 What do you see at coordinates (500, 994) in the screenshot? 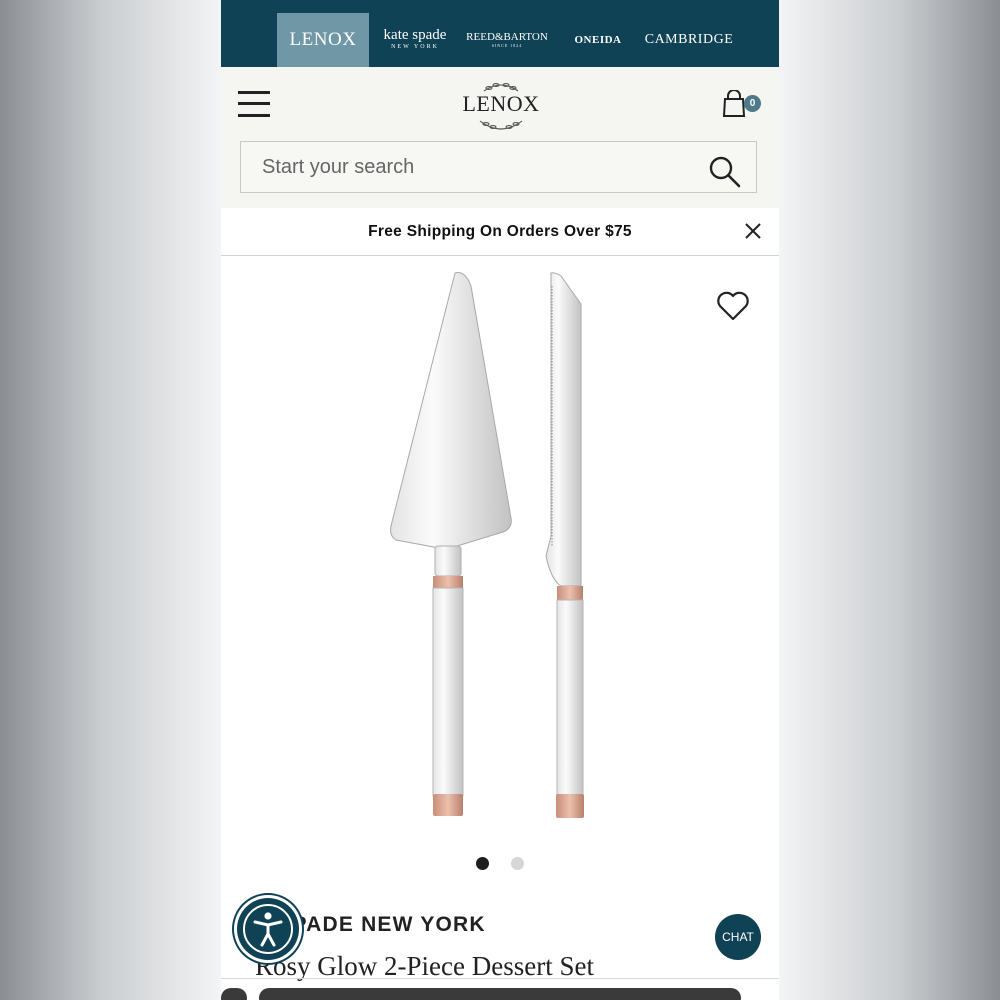
I see `bottom-action-bar` at bounding box center [500, 994].